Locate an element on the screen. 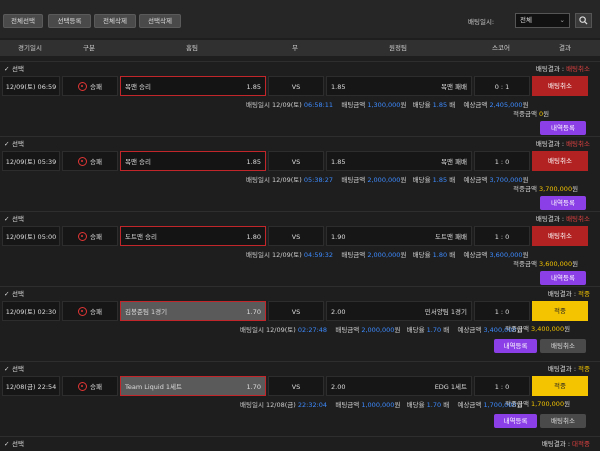  home-team: Team Liquid 1세트 is located at coordinates (154, 387).